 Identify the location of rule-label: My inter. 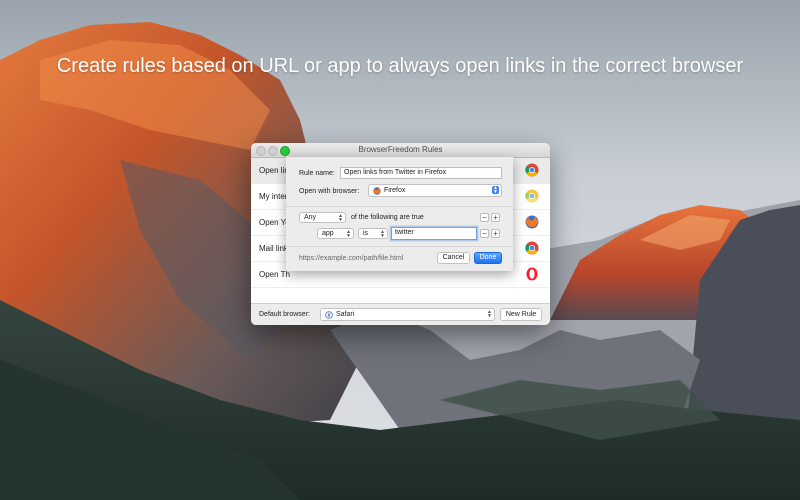
(273, 196).